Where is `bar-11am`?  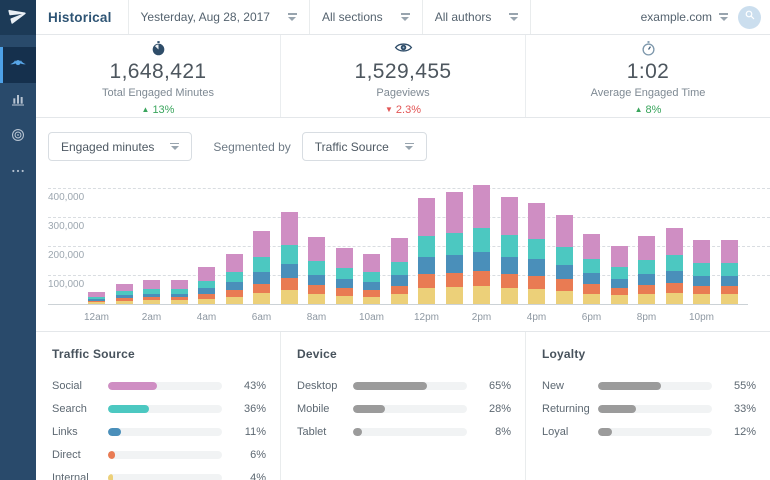 bar-11am is located at coordinates (399, 270).